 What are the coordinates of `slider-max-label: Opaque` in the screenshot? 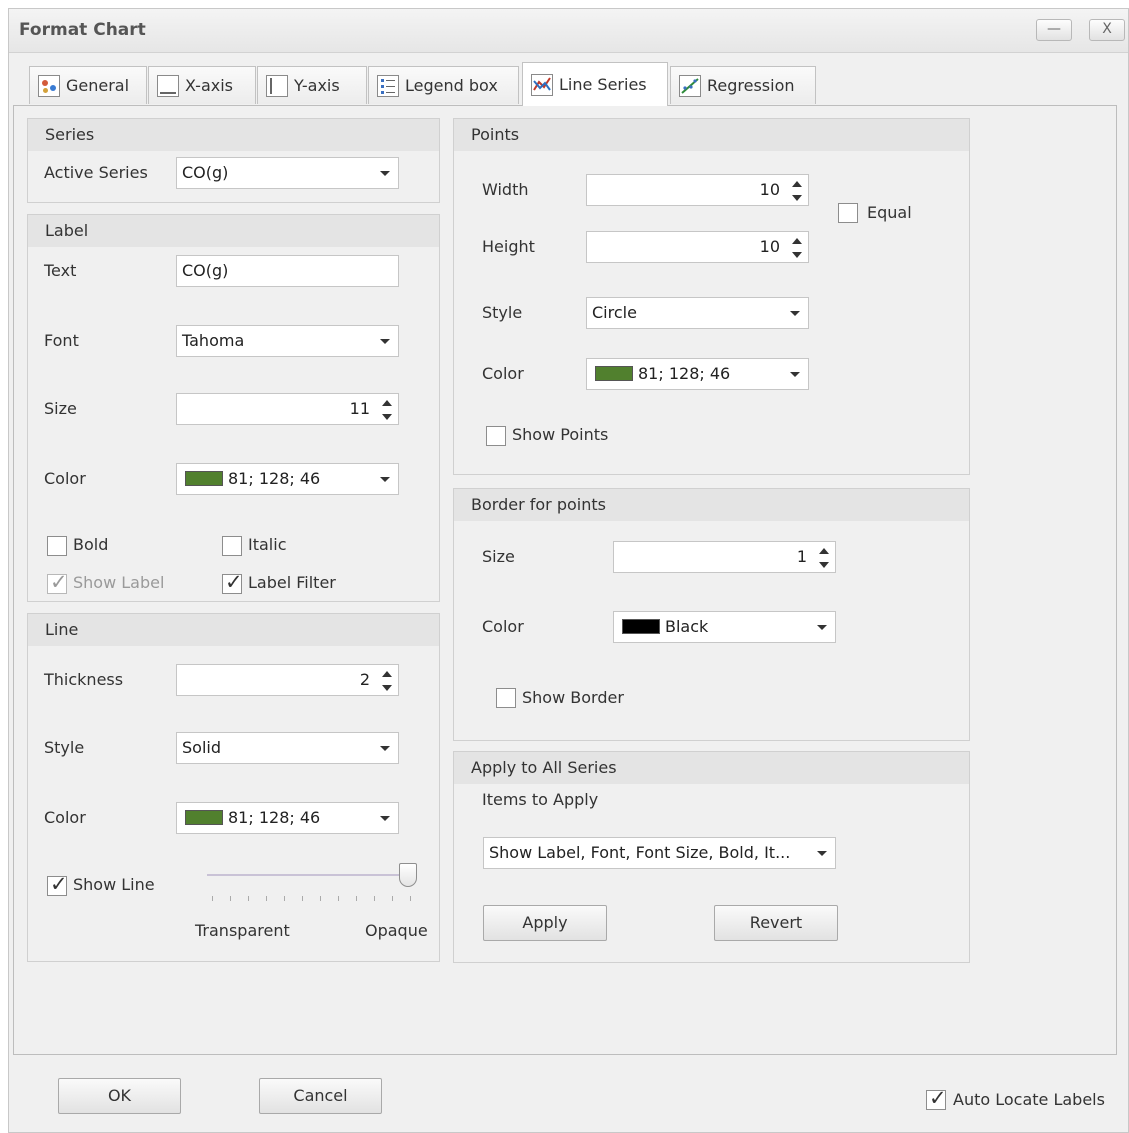 It's located at (396, 930).